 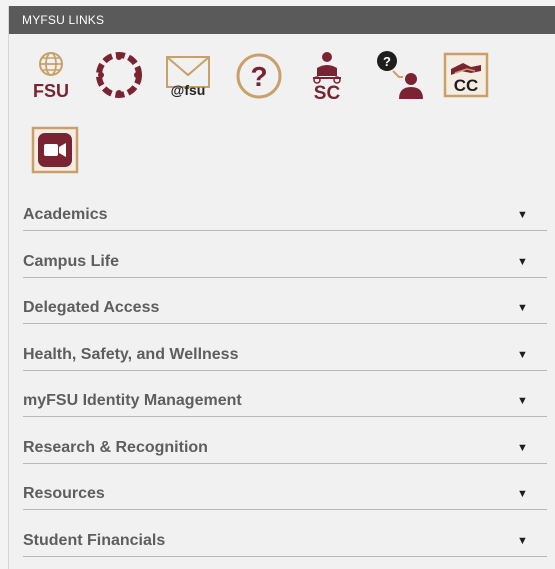 What do you see at coordinates (282, 541) in the screenshot?
I see `section-student-financials: Student Financials ▼` at bounding box center [282, 541].